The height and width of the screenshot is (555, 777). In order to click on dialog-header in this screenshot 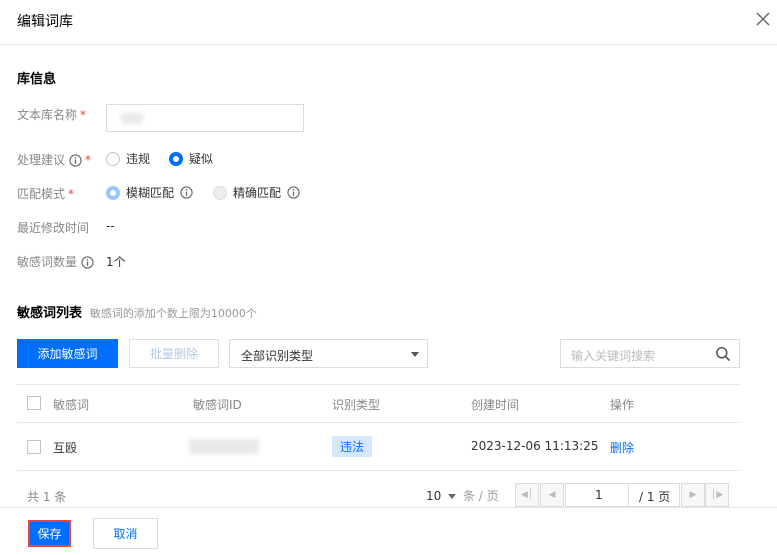, I will do `click(388, 22)`.